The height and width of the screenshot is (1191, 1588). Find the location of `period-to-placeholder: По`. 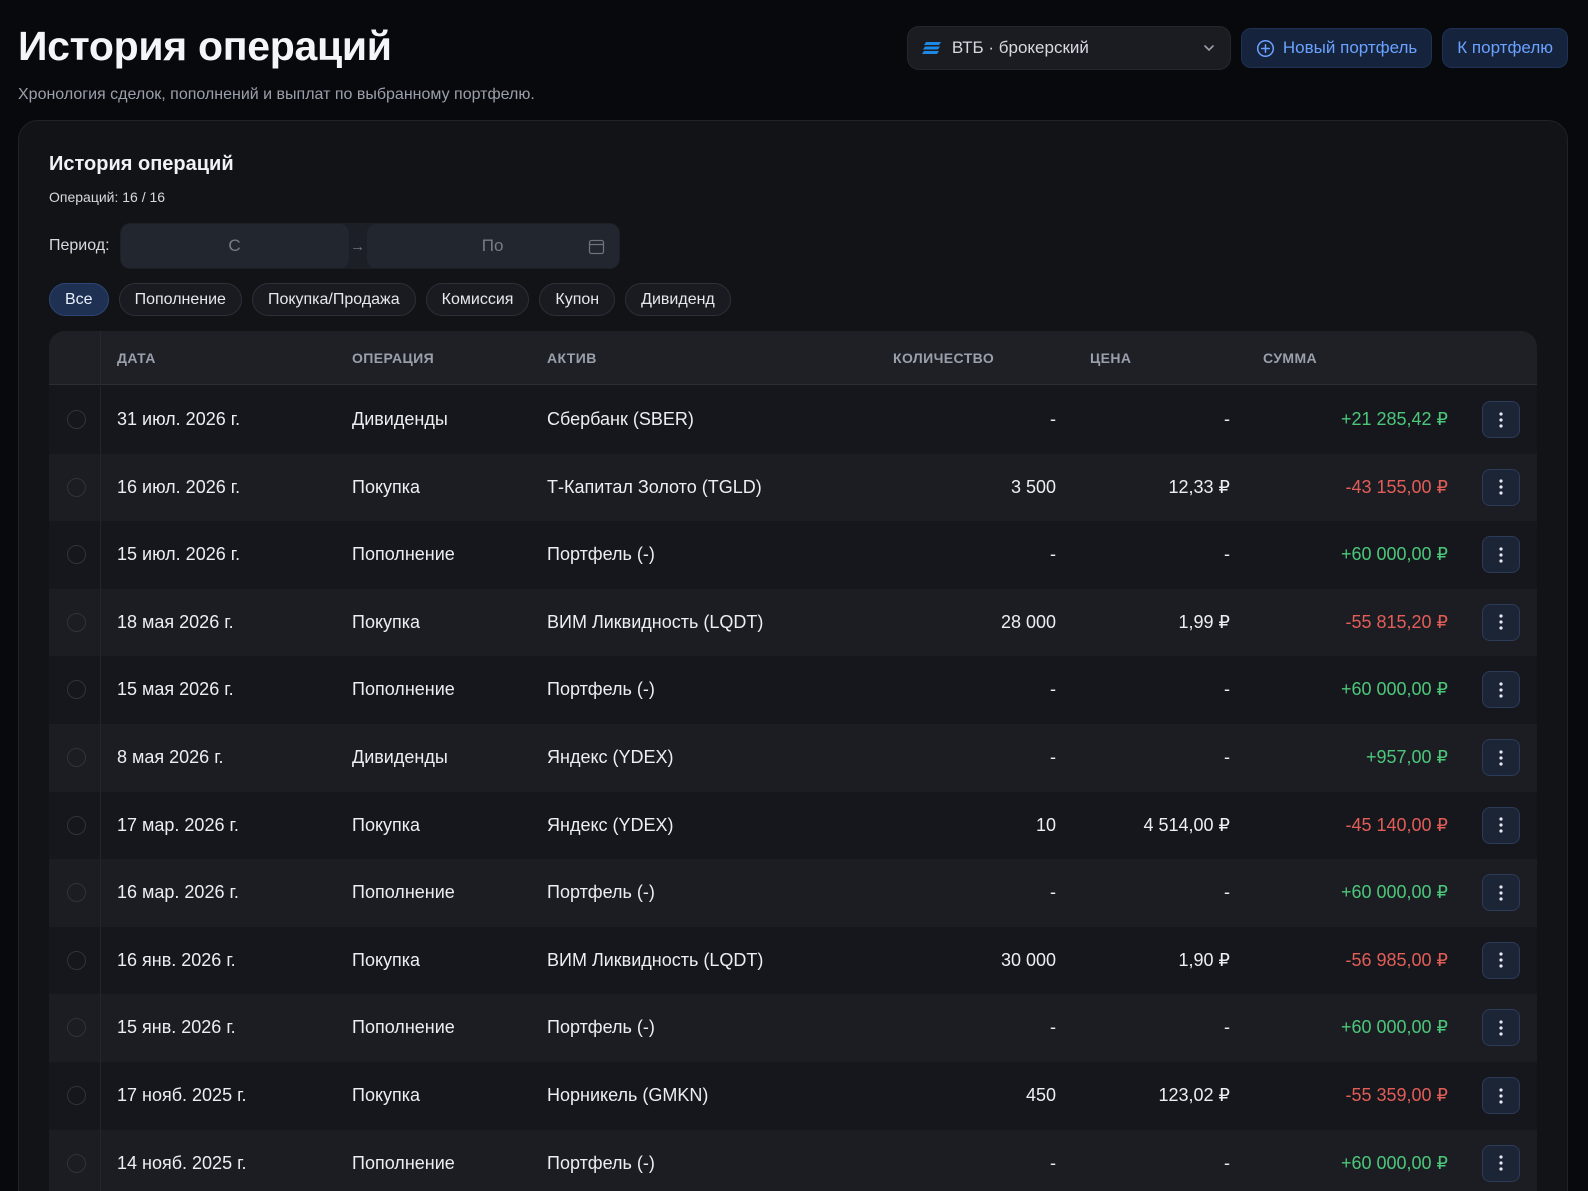

period-to-placeholder: По is located at coordinates (492, 245).